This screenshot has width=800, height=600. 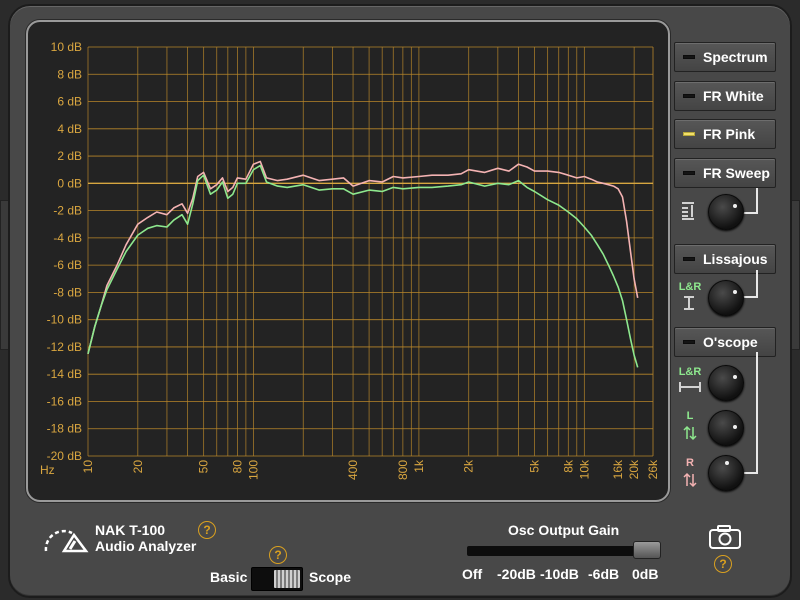 What do you see at coordinates (67, 292) in the screenshot?
I see `y-tick-label: -8 dB` at bounding box center [67, 292].